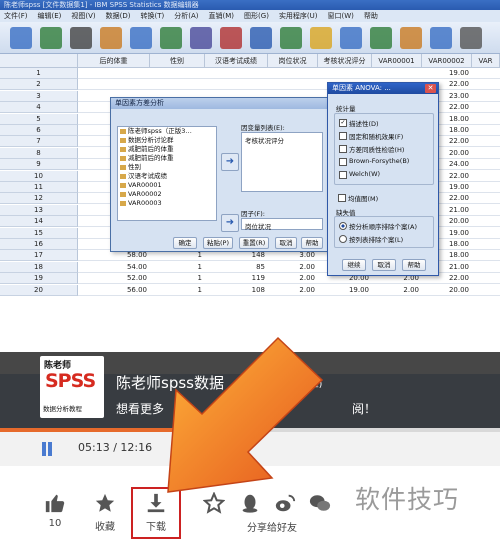 The image size is (500, 539). Describe the element at coordinates (114, 61) in the screenshot. I see `column-header: 后的体重` at that location.